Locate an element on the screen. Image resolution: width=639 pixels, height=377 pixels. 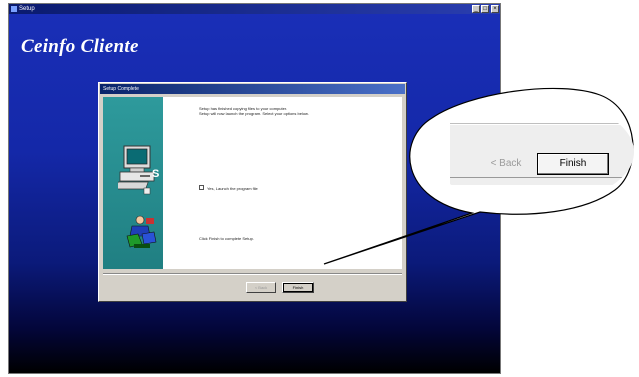
svg-text: S is located at coordinates (155, 174).